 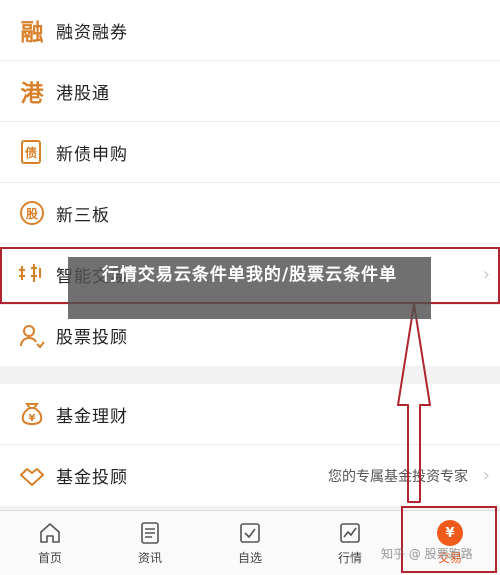 I want to click on tab-label: 首页, so click(x=49, y=558).